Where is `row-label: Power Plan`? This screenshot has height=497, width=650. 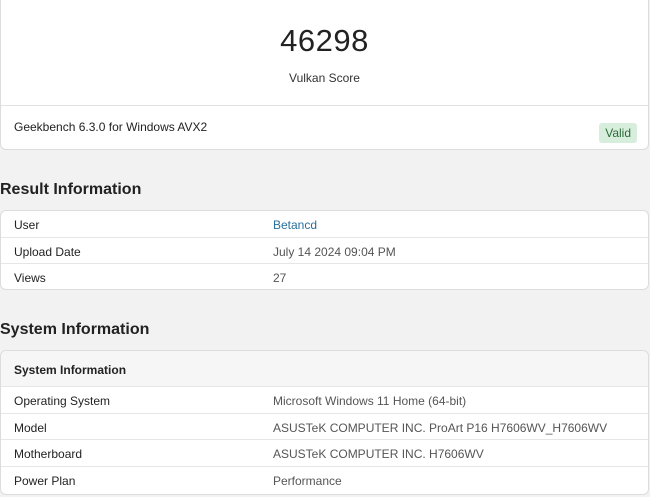
row-label: Power Plan is located at coordinates (45, 480).